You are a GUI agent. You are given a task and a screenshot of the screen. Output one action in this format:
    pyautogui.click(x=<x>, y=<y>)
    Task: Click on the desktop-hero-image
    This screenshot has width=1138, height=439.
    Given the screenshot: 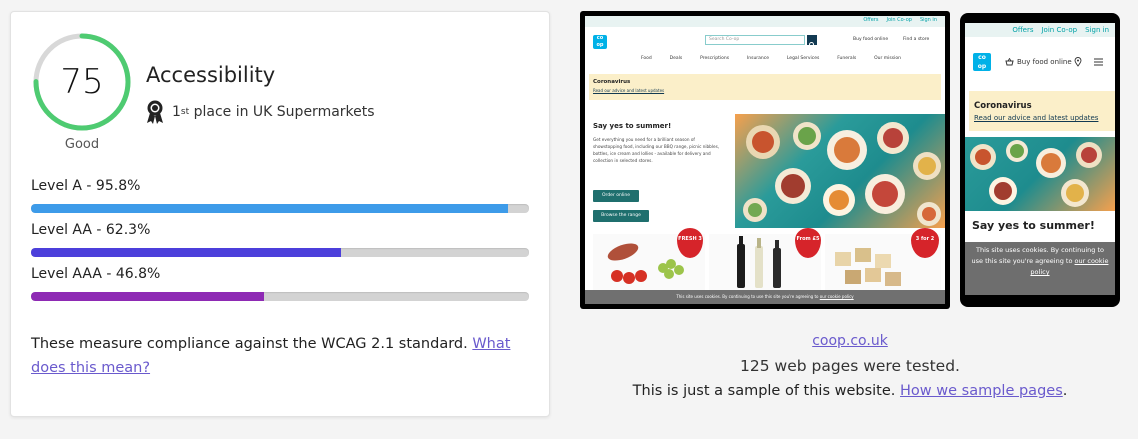 What is the action you would take?
    pyautogui.click(x=840, y=171)
    